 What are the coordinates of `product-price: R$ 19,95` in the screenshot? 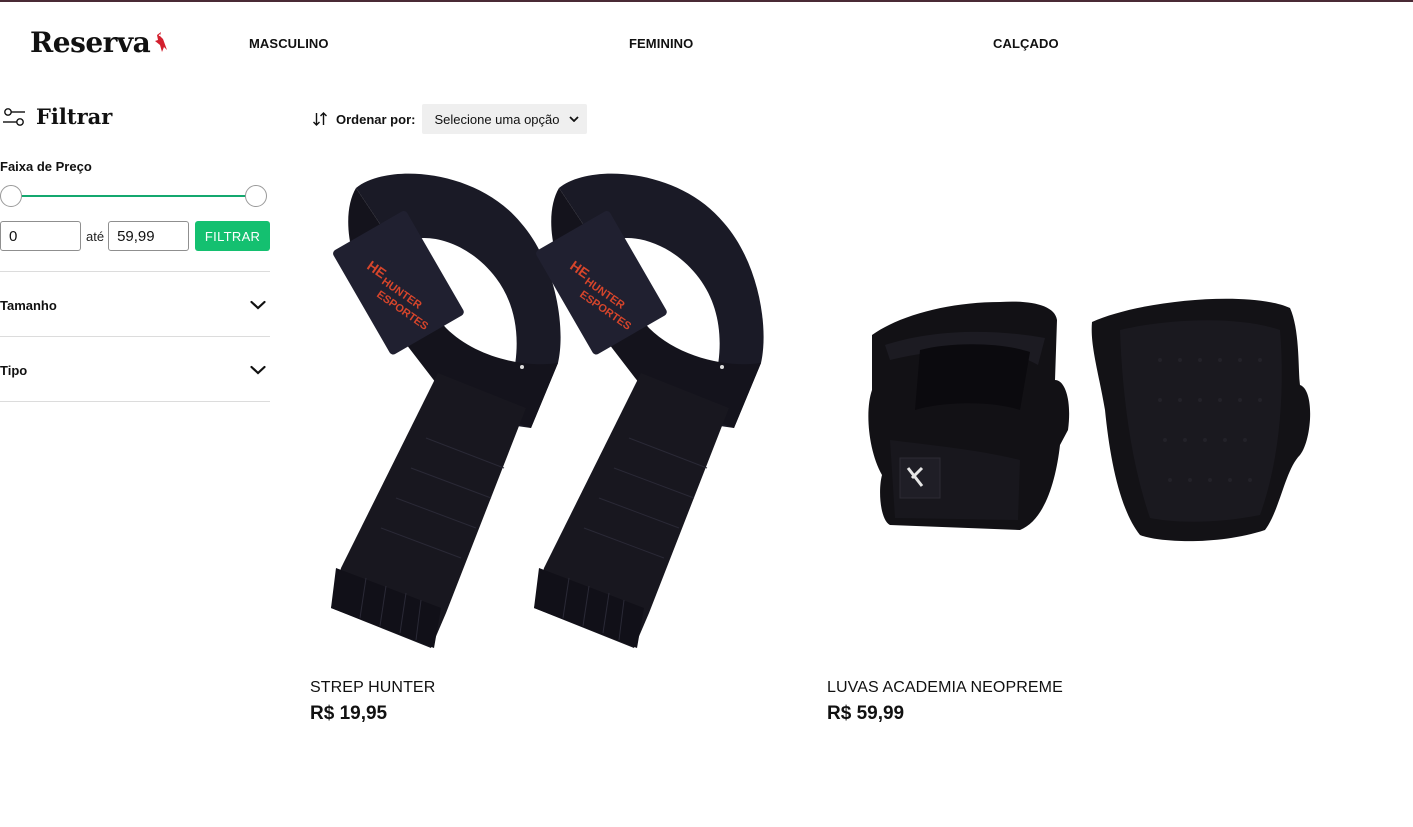 It's located at (349, 713).